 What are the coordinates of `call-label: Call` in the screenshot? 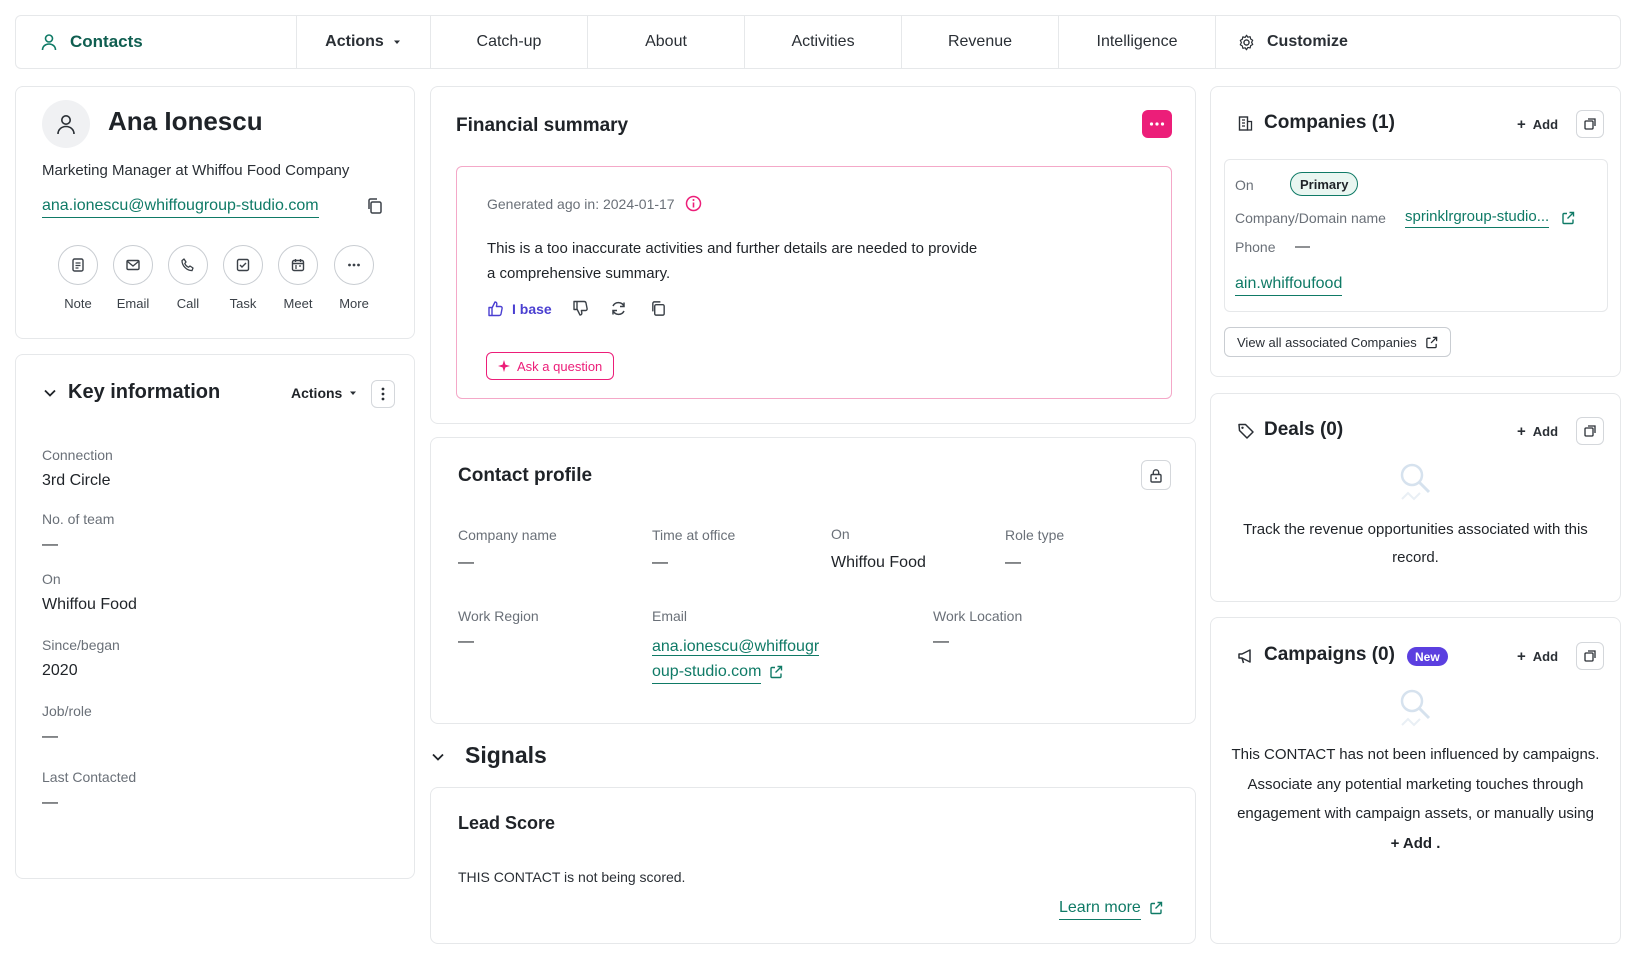 It's located at (188, 303).